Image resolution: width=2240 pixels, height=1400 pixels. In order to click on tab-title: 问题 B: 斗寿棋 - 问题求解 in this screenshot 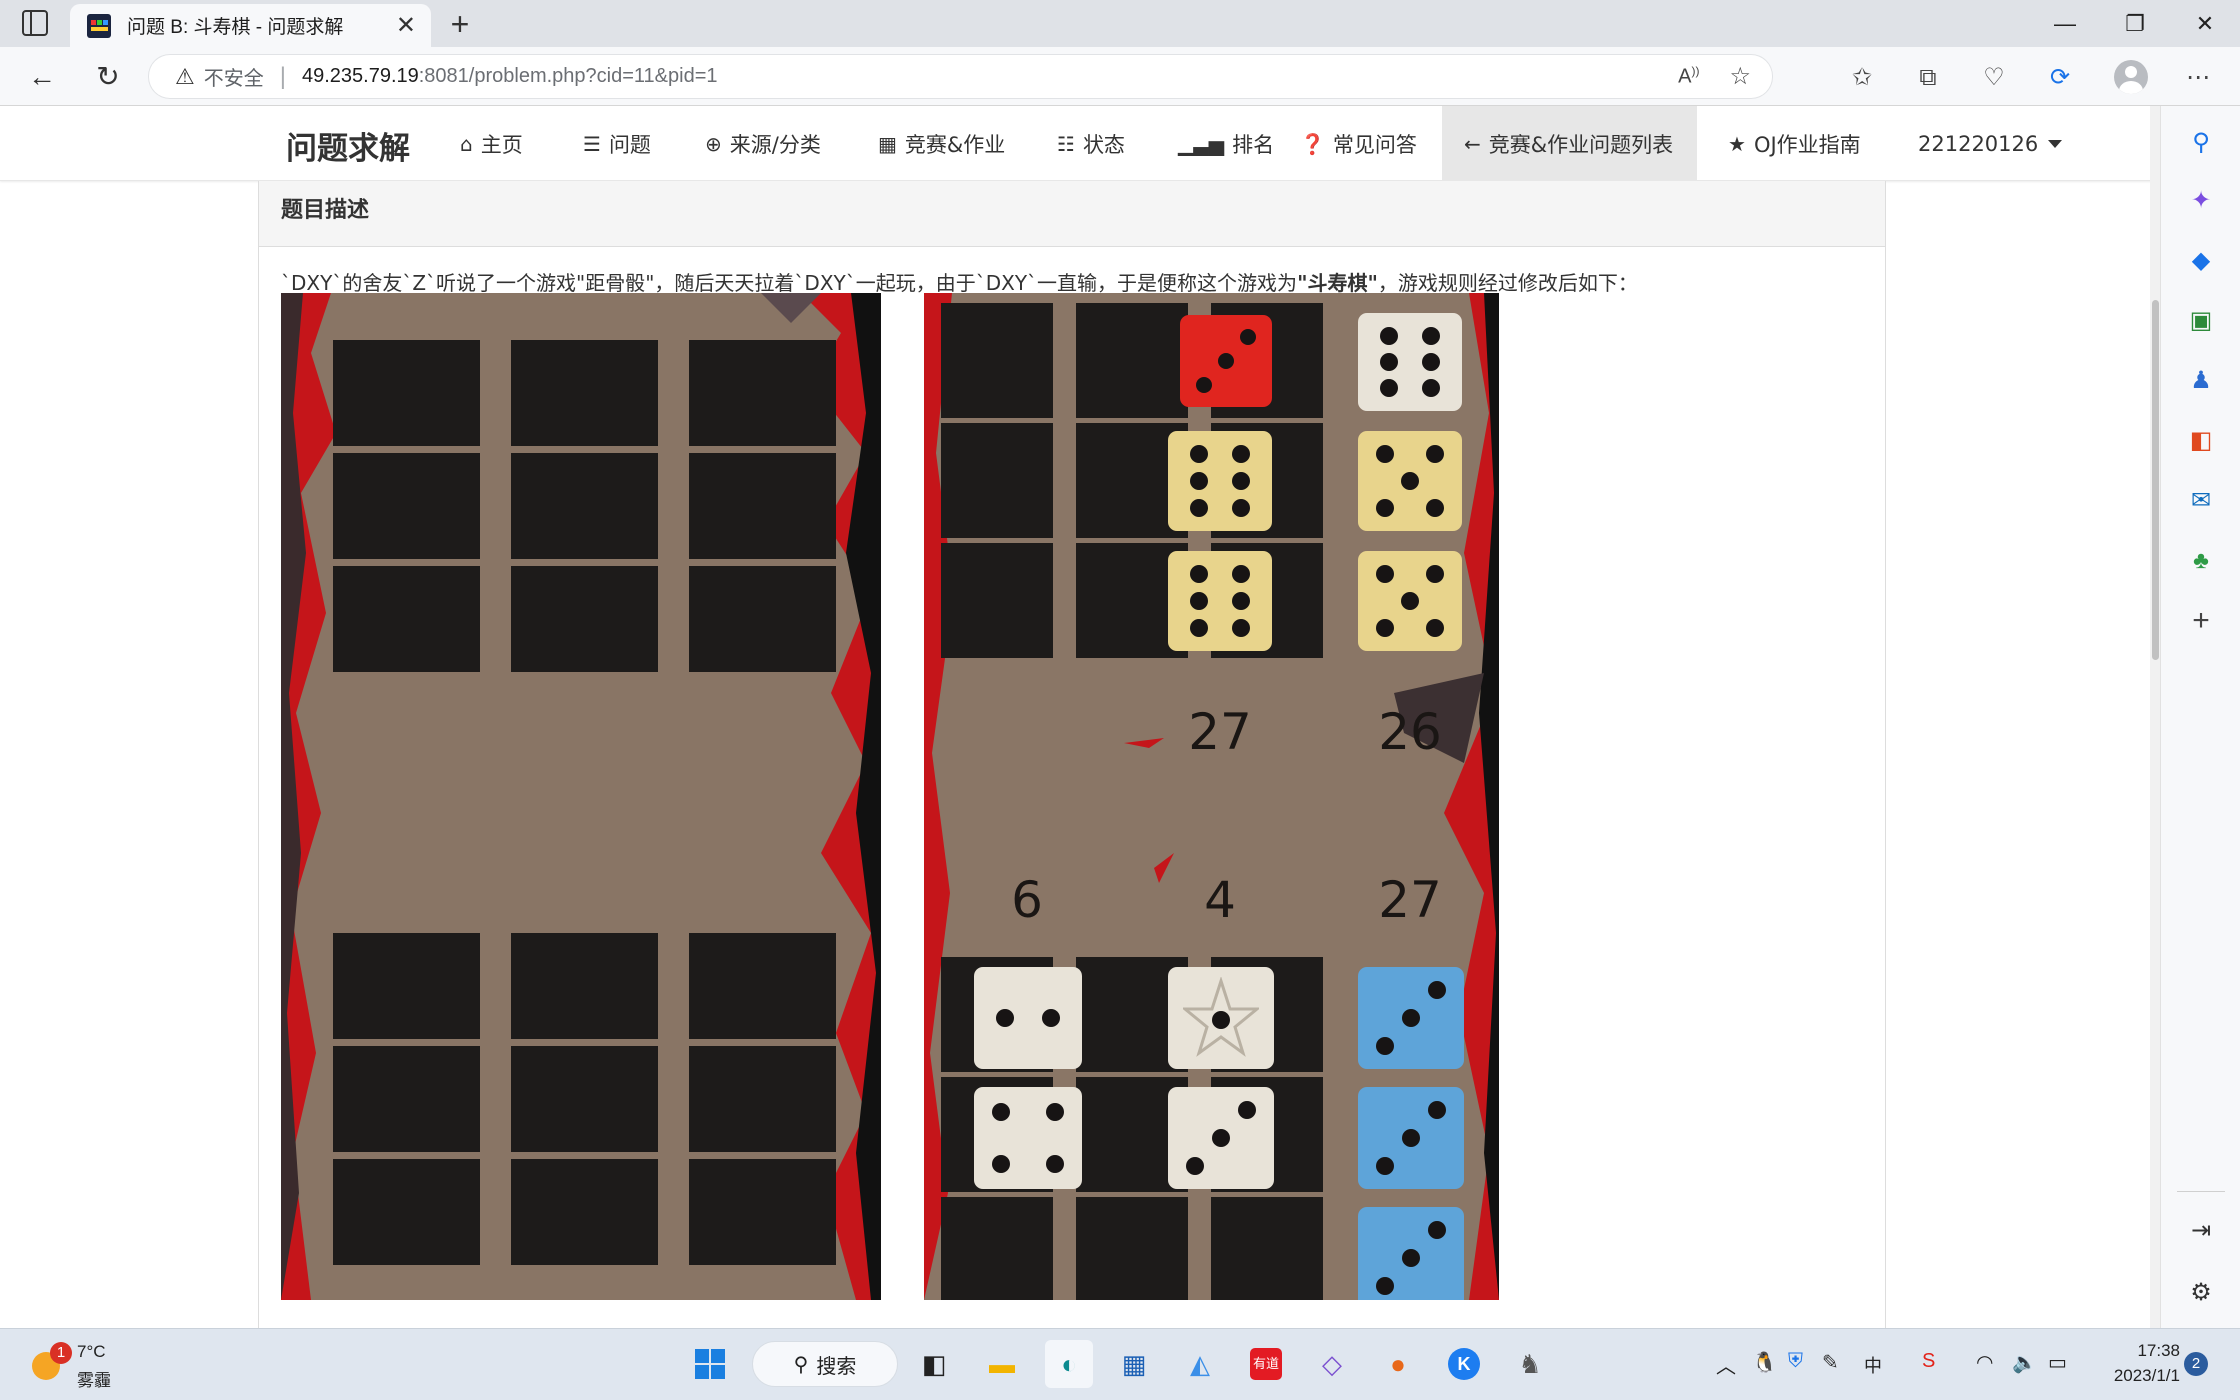, I will do `click(235, 27)`.